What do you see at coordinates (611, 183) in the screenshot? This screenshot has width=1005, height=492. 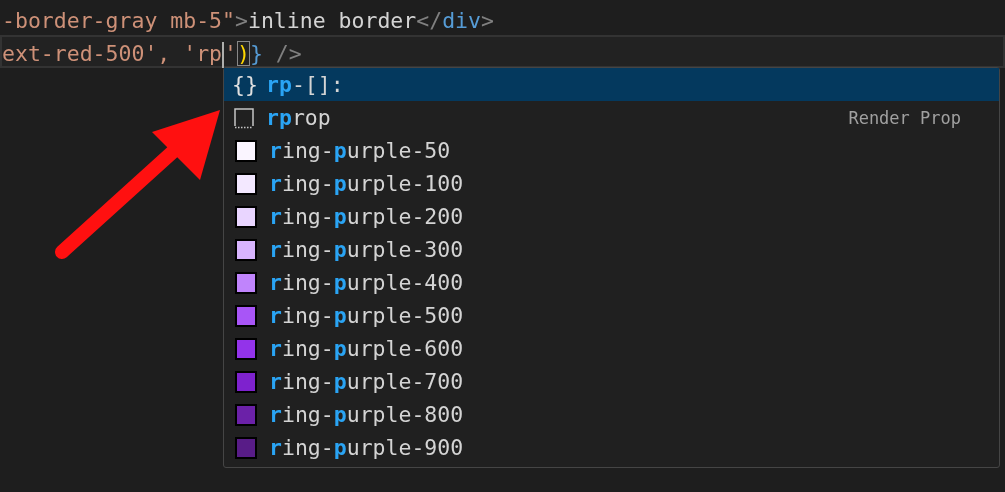 I see `suggestion-item: ring-purple-100` at bounding box center [611, 183].